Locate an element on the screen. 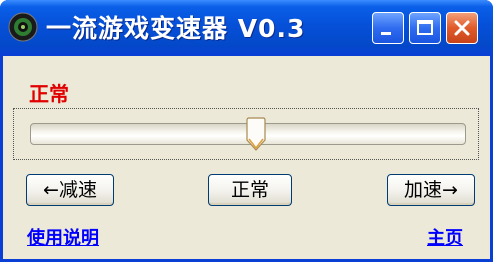 The width and height of the screenshot is (499, 266). maximize-button is located at coordinates (425, 28).